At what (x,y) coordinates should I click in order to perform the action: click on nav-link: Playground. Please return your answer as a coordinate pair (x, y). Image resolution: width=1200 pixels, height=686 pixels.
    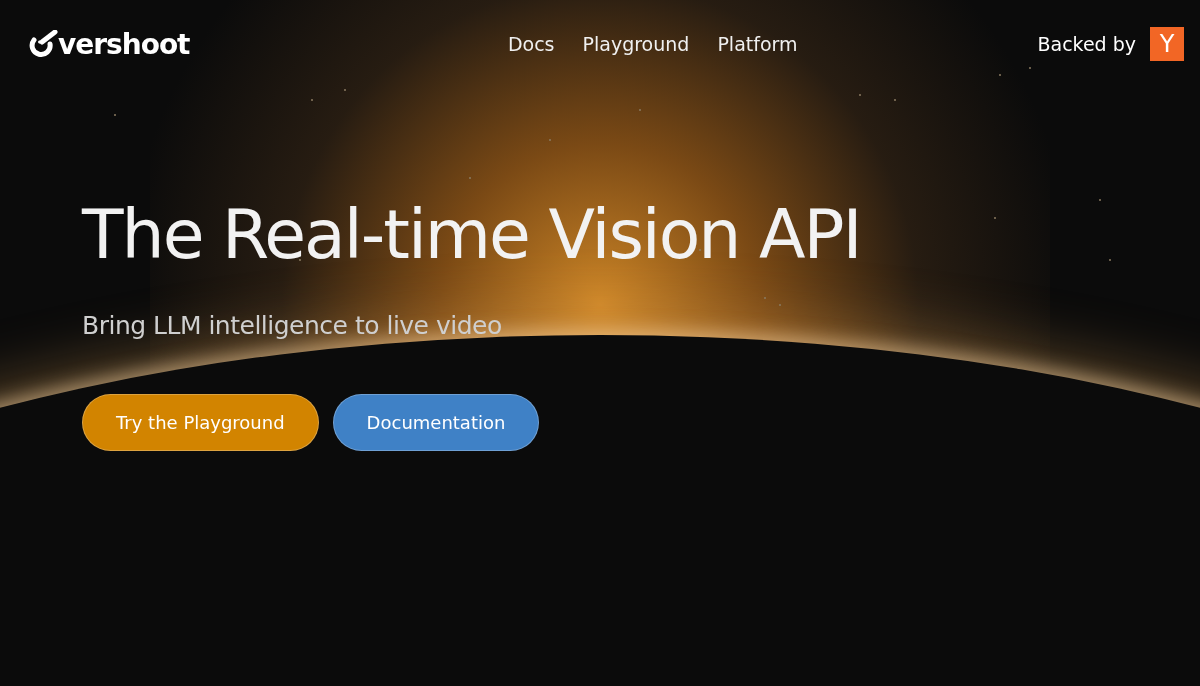
    Looking at the image, I should click on (636, 44).